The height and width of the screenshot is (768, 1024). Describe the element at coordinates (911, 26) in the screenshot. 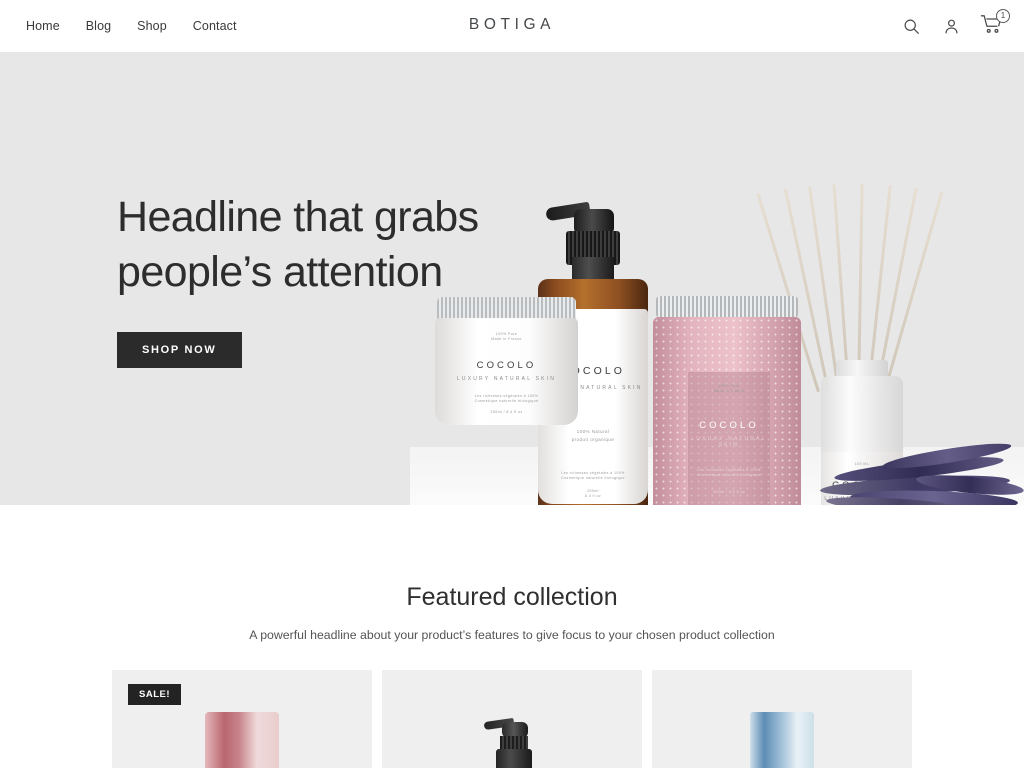

I see `search-icon` at that location.